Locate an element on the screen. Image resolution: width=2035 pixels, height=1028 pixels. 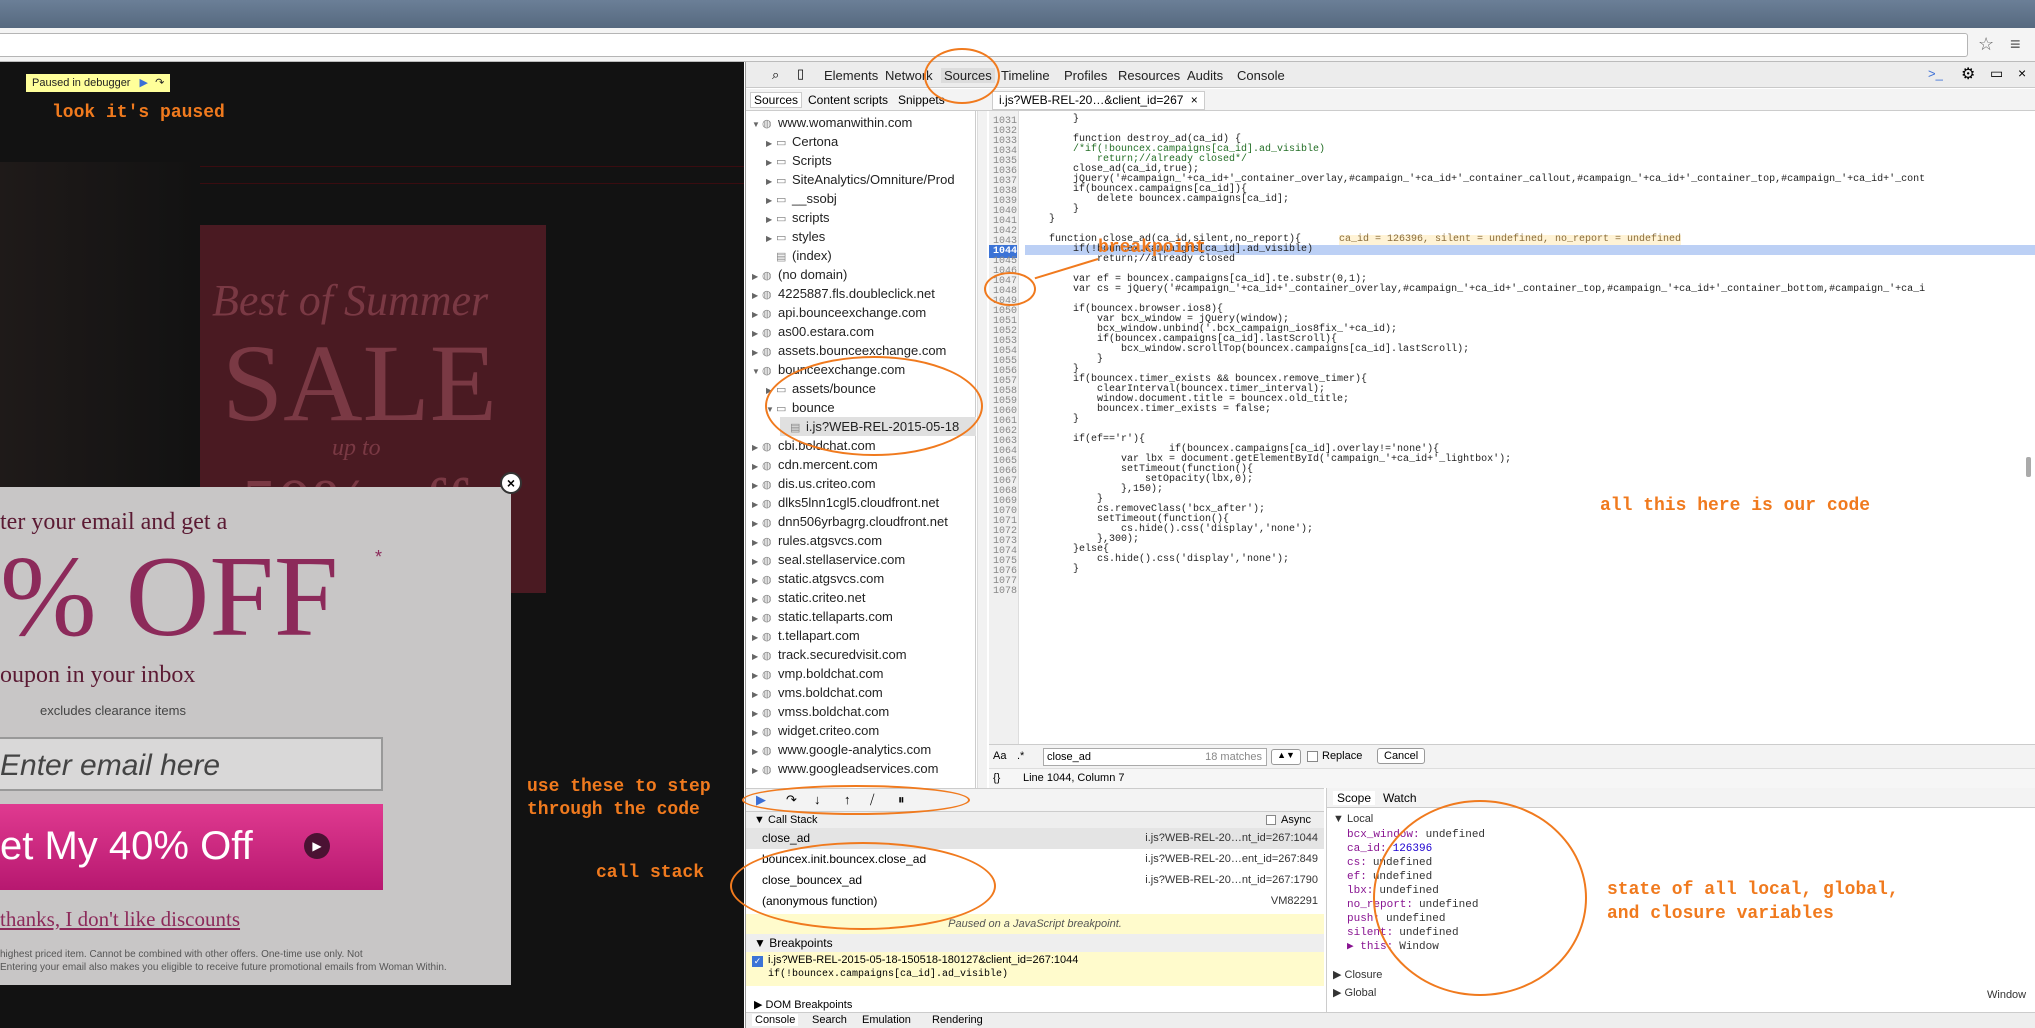
nav-domain: ▶ ◍ api.bounceexchange.com is located at coordinates (839, 312).